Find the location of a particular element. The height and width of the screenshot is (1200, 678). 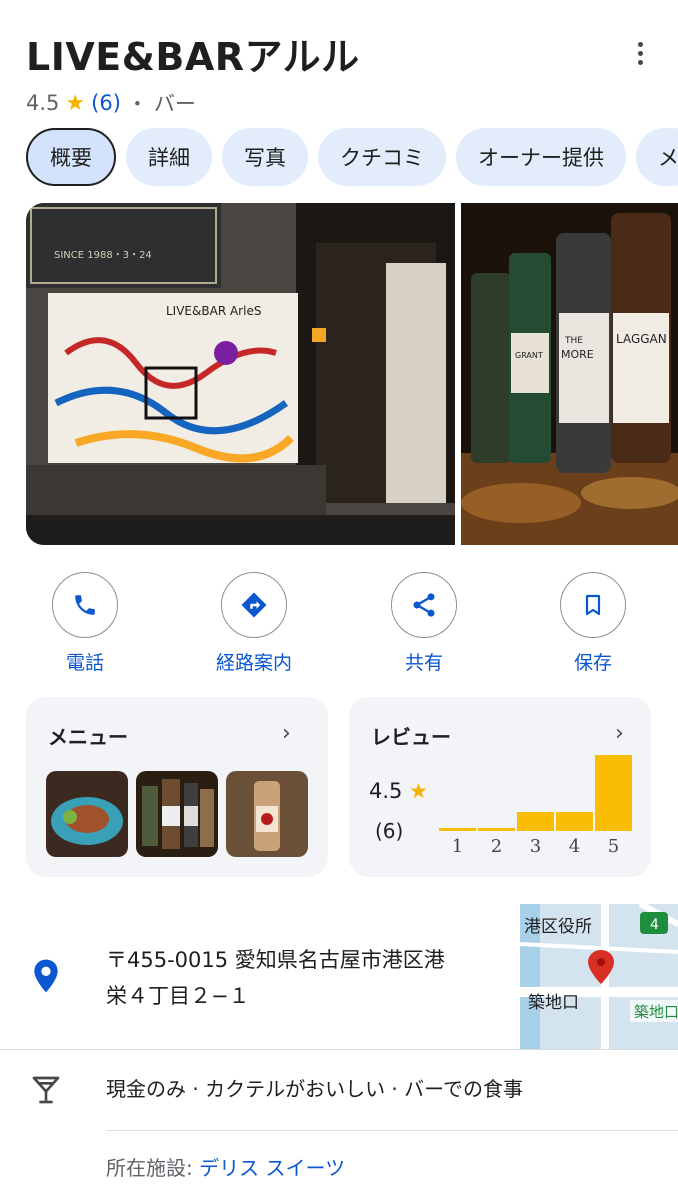

tab-menu: メ is located at coordinates (657, 157).